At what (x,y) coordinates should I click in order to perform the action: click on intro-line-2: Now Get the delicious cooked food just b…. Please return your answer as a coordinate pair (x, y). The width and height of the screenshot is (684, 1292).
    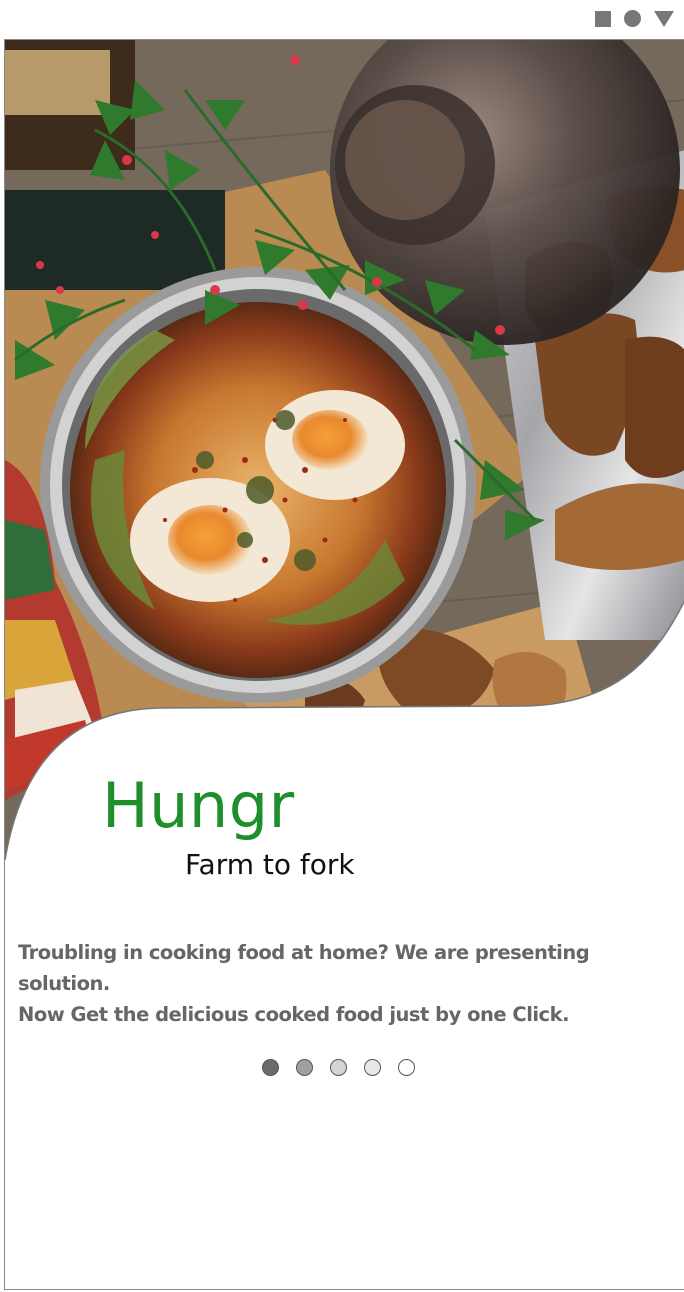
    Looking at the image, I should click on (294, 1014).